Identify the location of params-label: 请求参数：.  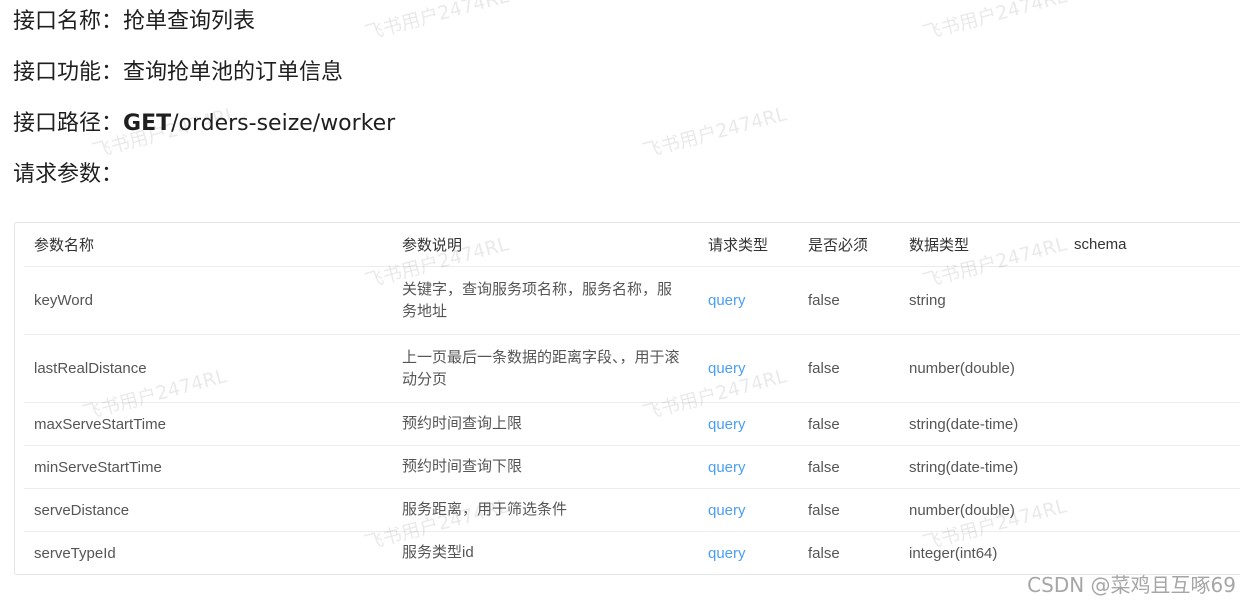
(68, 174).